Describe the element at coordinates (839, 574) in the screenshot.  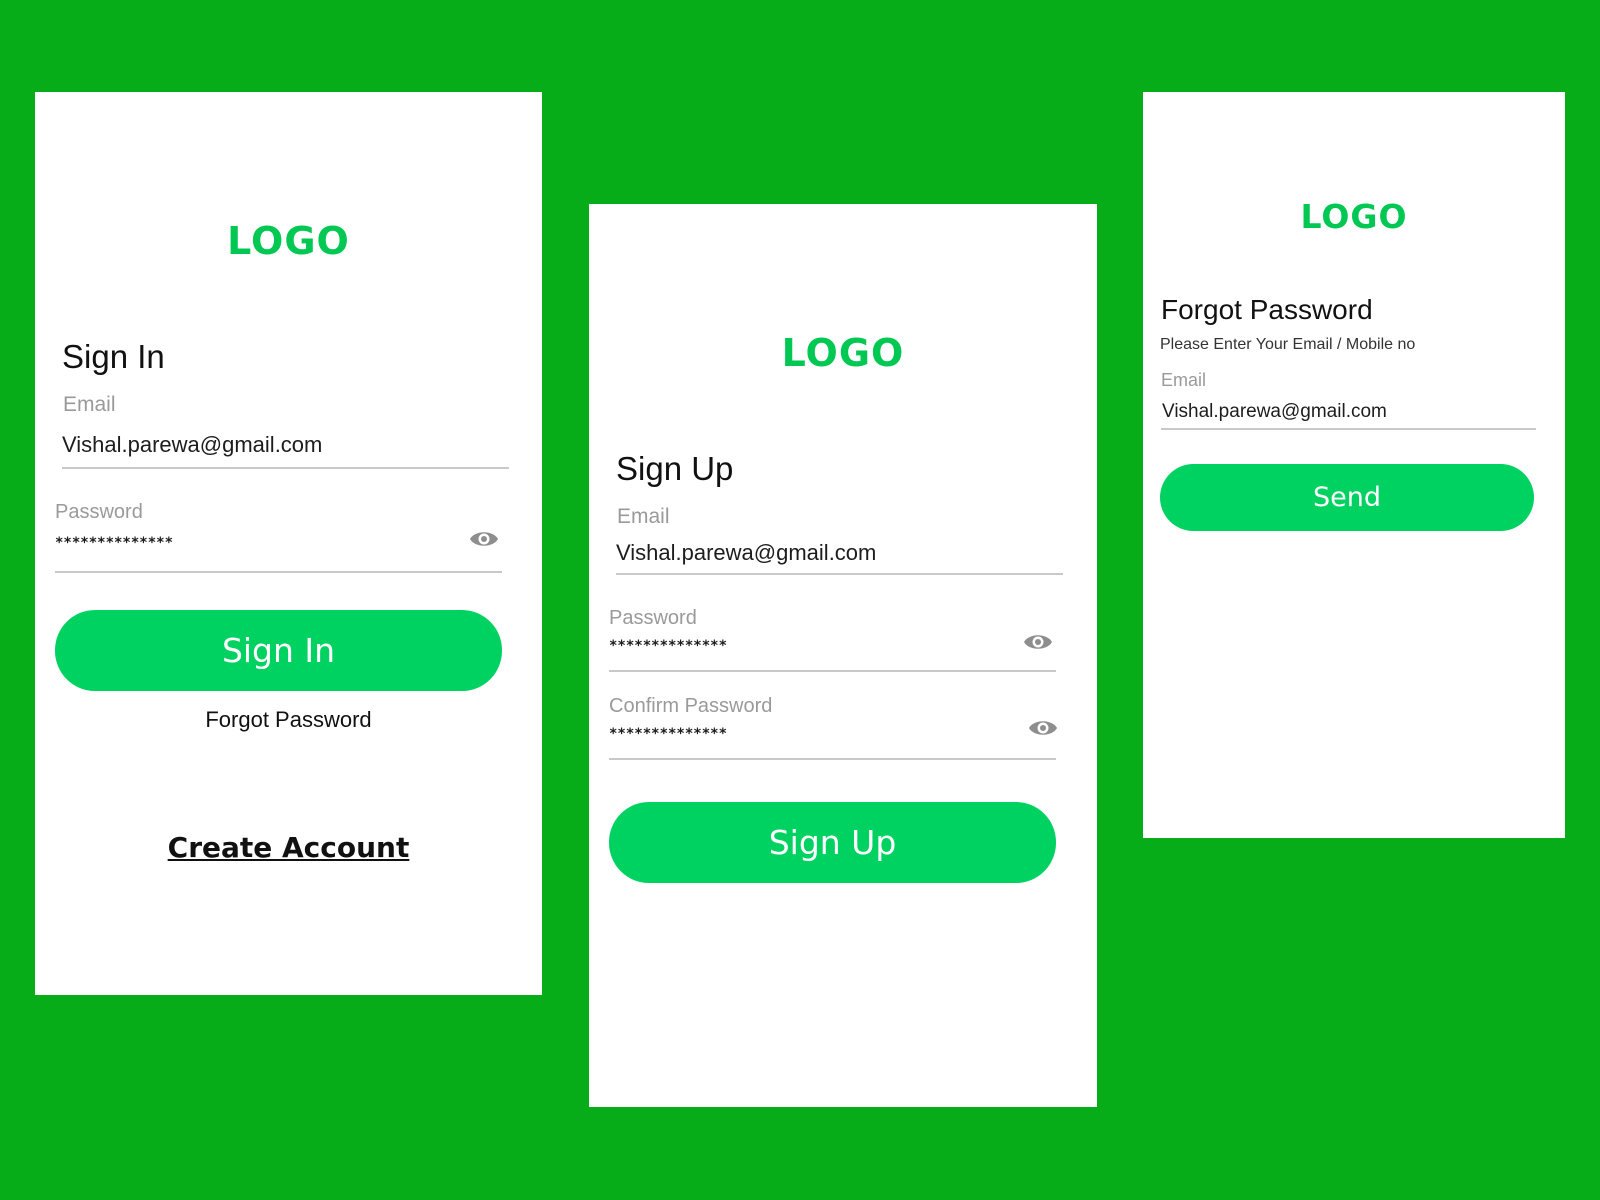
I see `signup-email-underline` at that location.